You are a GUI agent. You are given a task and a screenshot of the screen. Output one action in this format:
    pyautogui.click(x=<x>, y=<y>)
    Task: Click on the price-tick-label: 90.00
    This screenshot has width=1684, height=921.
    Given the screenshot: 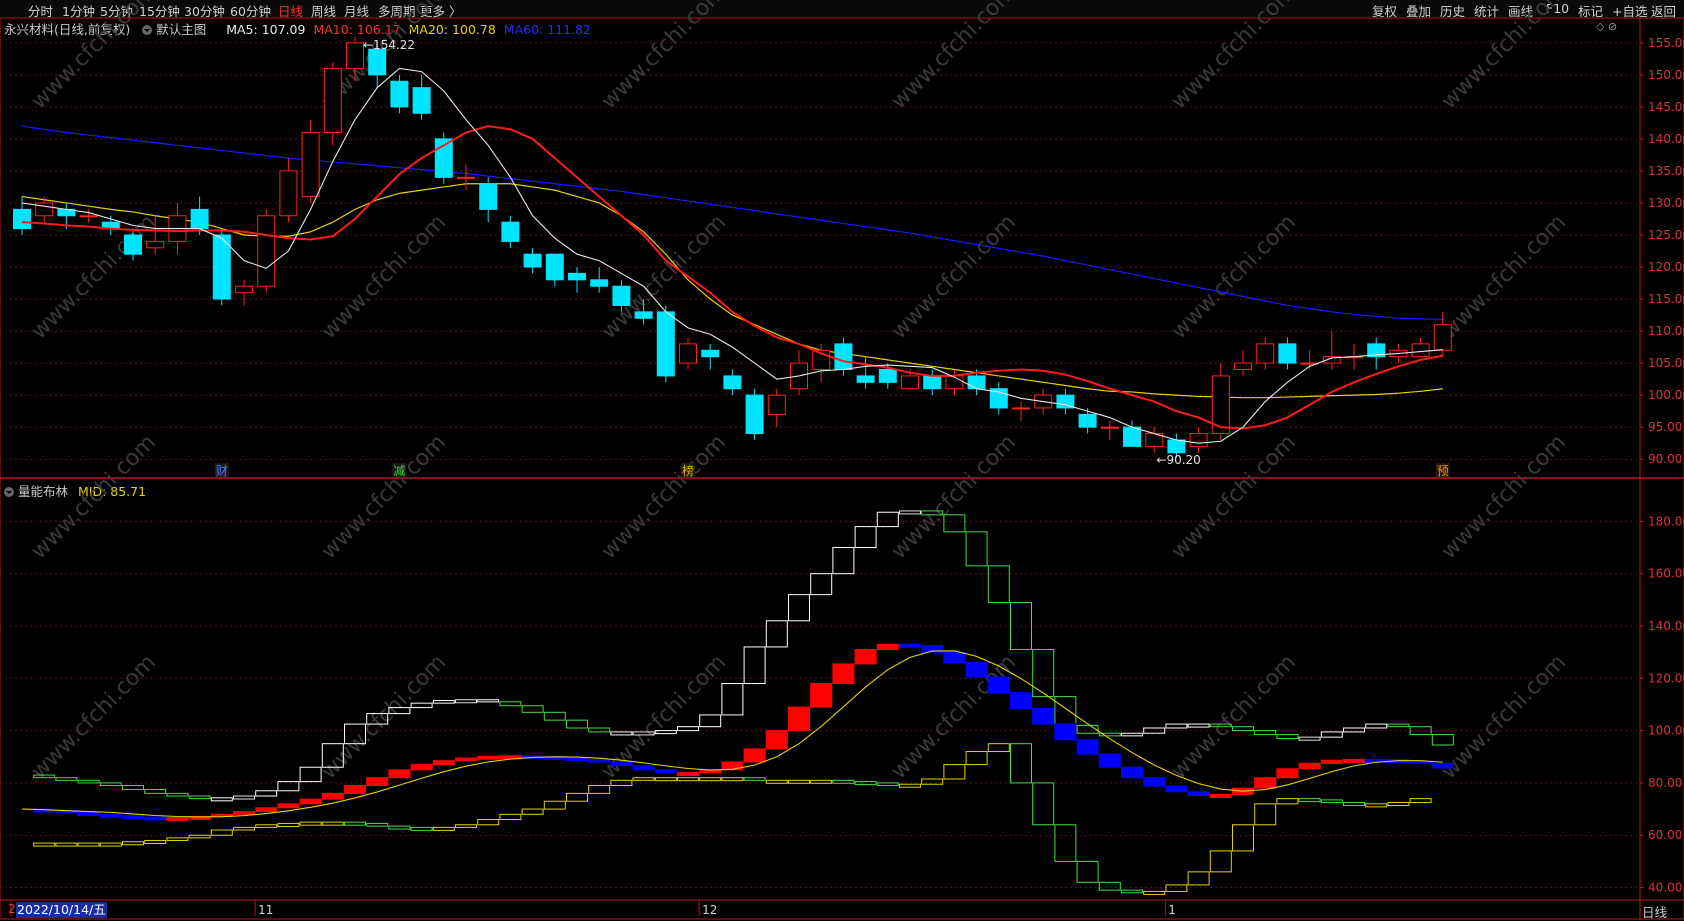 What is the action you would take?
    pyautogui.click(x=1665, y=459)
    